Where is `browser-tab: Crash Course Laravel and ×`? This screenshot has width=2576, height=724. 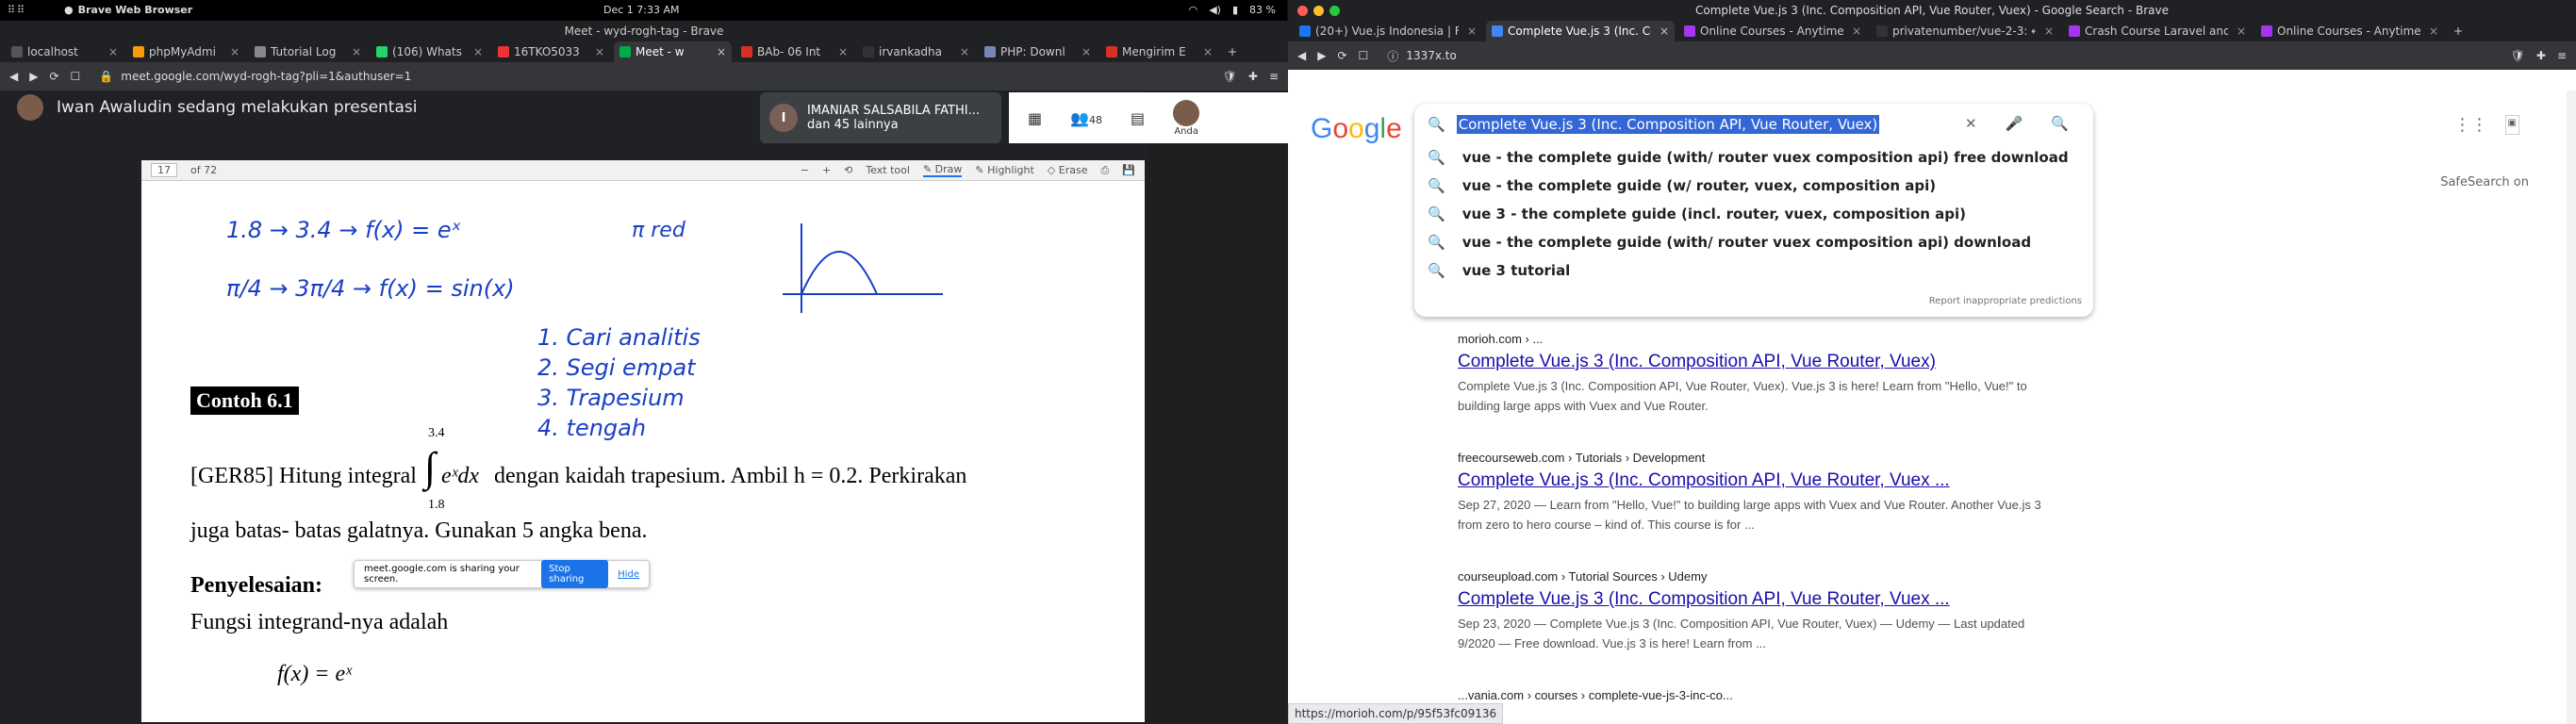
browser-tab: Crash Course Laravel and × is located at coordinates (2157, 31).